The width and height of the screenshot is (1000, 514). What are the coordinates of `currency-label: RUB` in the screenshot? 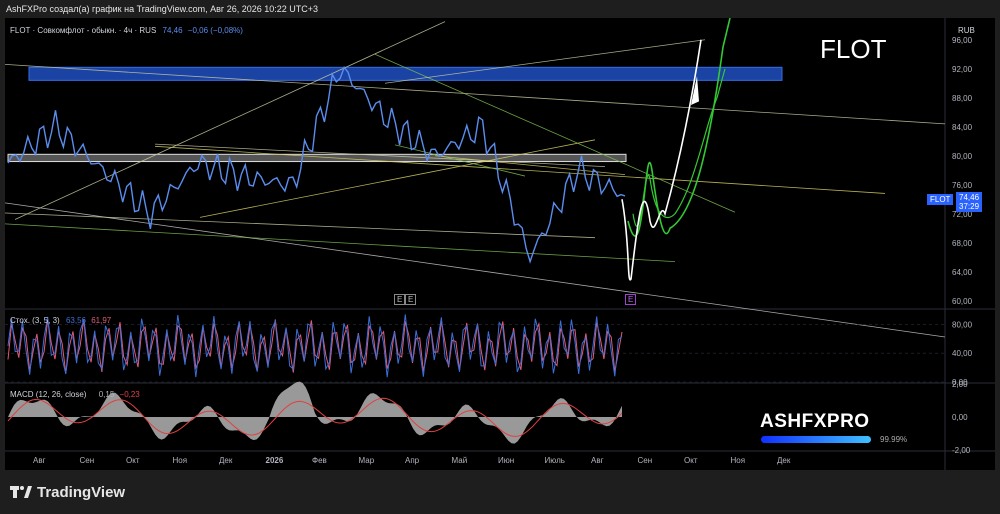 It's located at (966, 30).